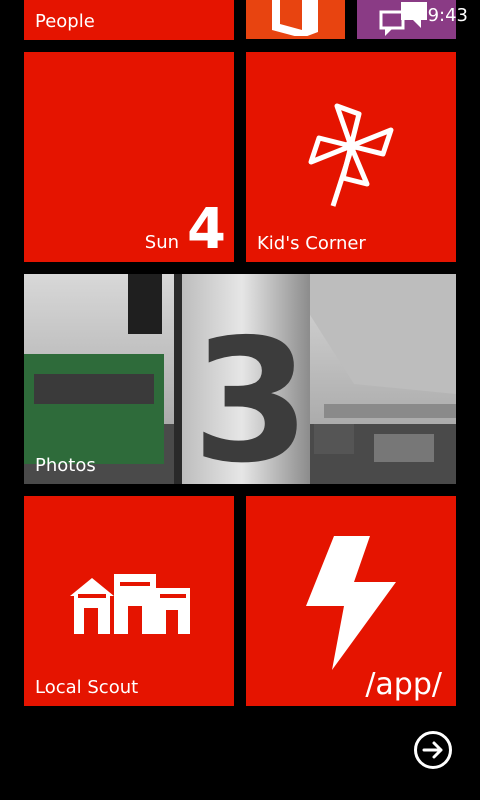  Describe the element at coordinates (87, 687) in the screenshot. I see `local-scout-label: Local Scout` at that location.